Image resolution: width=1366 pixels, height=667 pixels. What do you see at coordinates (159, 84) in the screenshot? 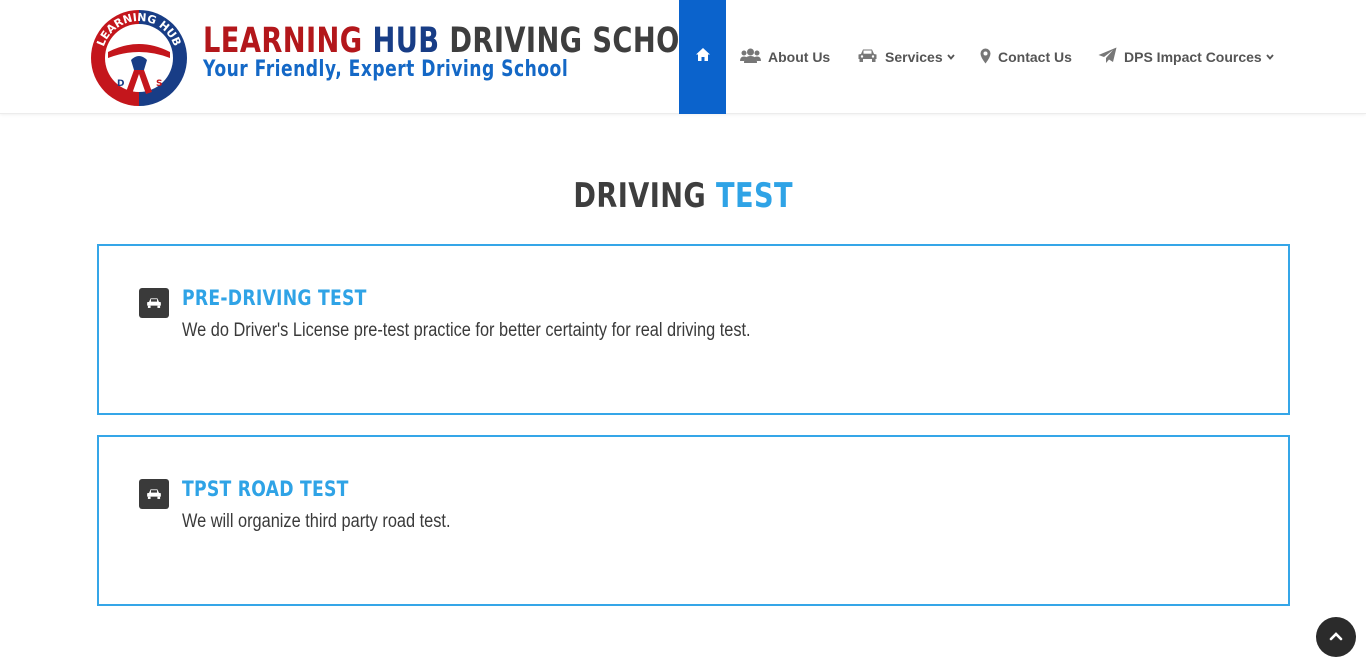
I see `logo-letter-s: S` at bounding box center [159, 84].